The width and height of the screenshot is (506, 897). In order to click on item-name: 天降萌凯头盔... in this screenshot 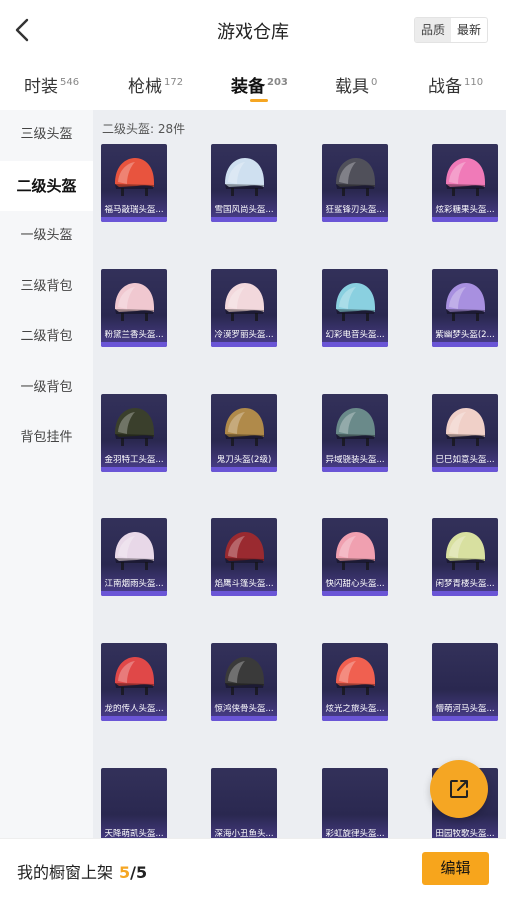, I will do `click(134, 833)`.